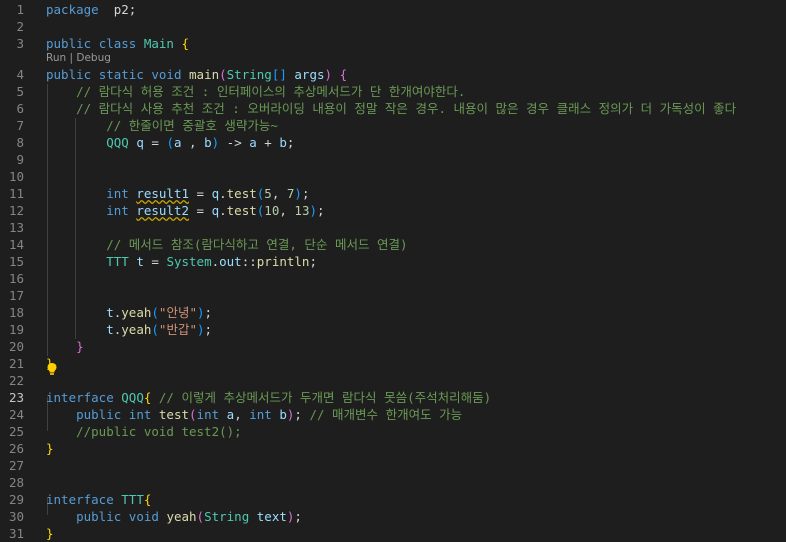  Describe the element at coordinates (393, 261) in the screenshot. I see `code-line: 15 TTT t = System.out::println;` at that location.